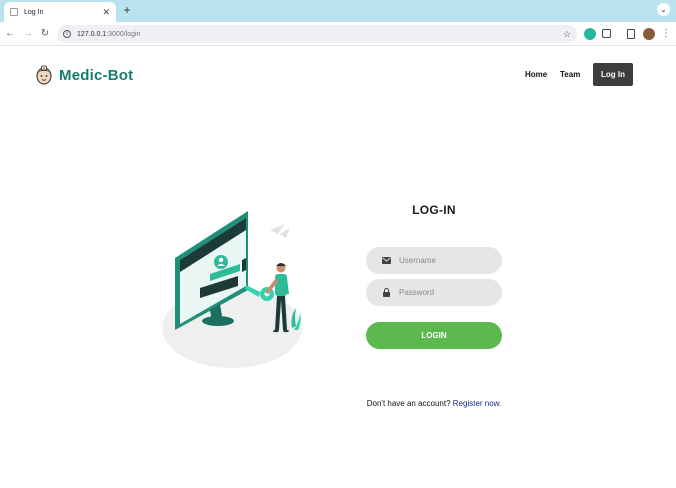 This screenshot has width=676, height=488. Describe the element at coordinates (338, 11) in the screenshot. I see `browser-tabbar: Log In ✕ + ⌄` at that location.